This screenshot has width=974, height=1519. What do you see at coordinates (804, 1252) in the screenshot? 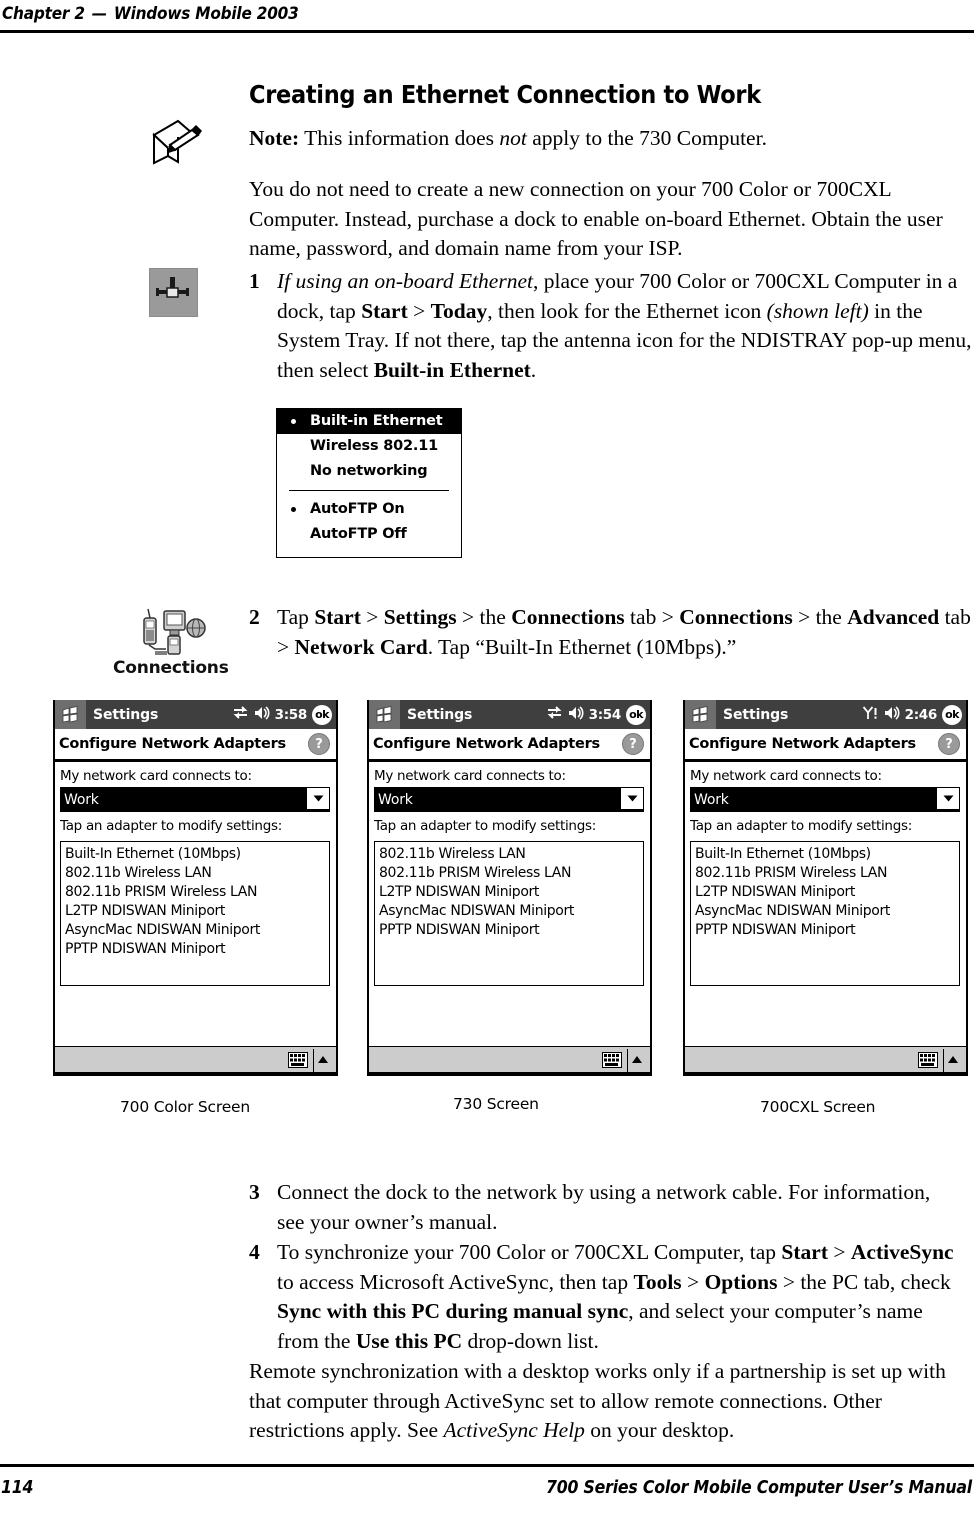
I see `step-4-bold-start: Start` at bounding box center [804, 1252].